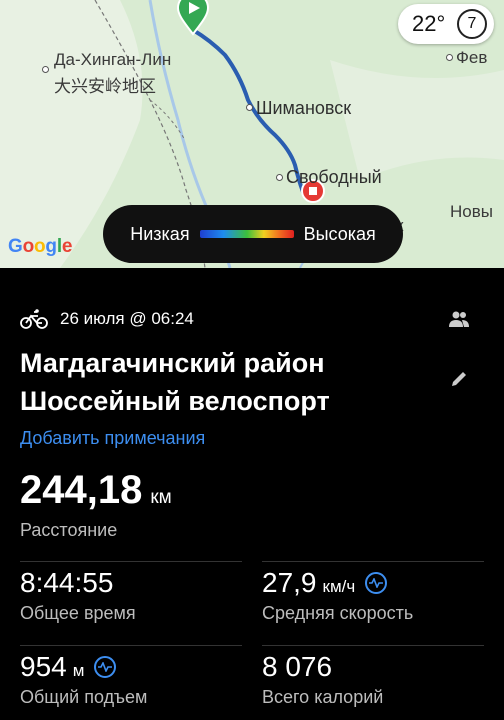 The width and height of the screenshot is (504, 720). What do you see at coordinates (471, 211) in the screenshot?
I see `map-label-east2: Новы` at bounding box center [471, 211].